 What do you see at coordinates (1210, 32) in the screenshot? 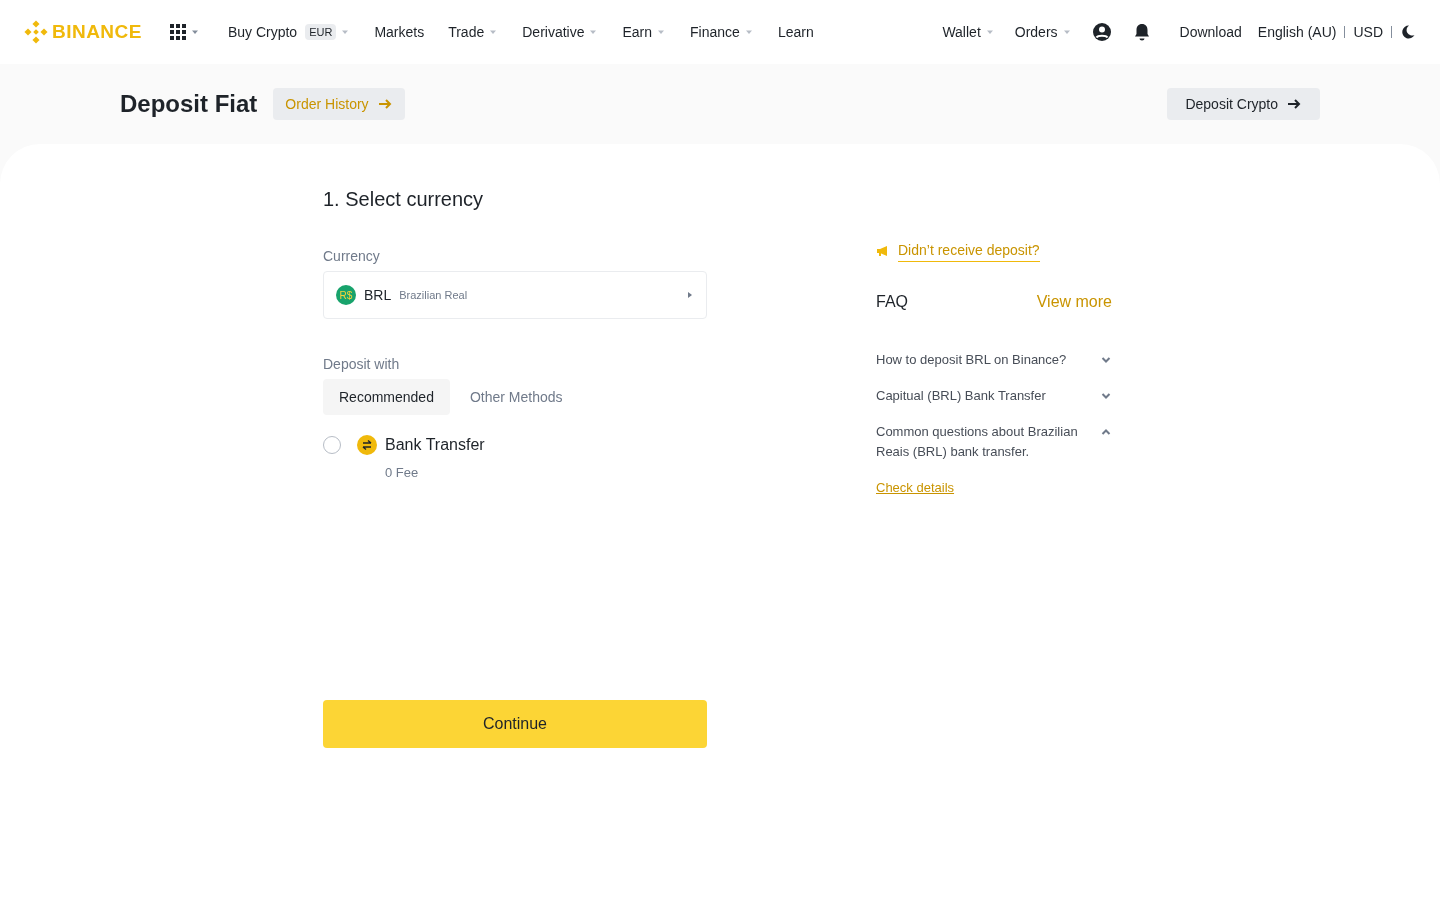
I see `download-link: Download` at bounding box center [1210, 32].